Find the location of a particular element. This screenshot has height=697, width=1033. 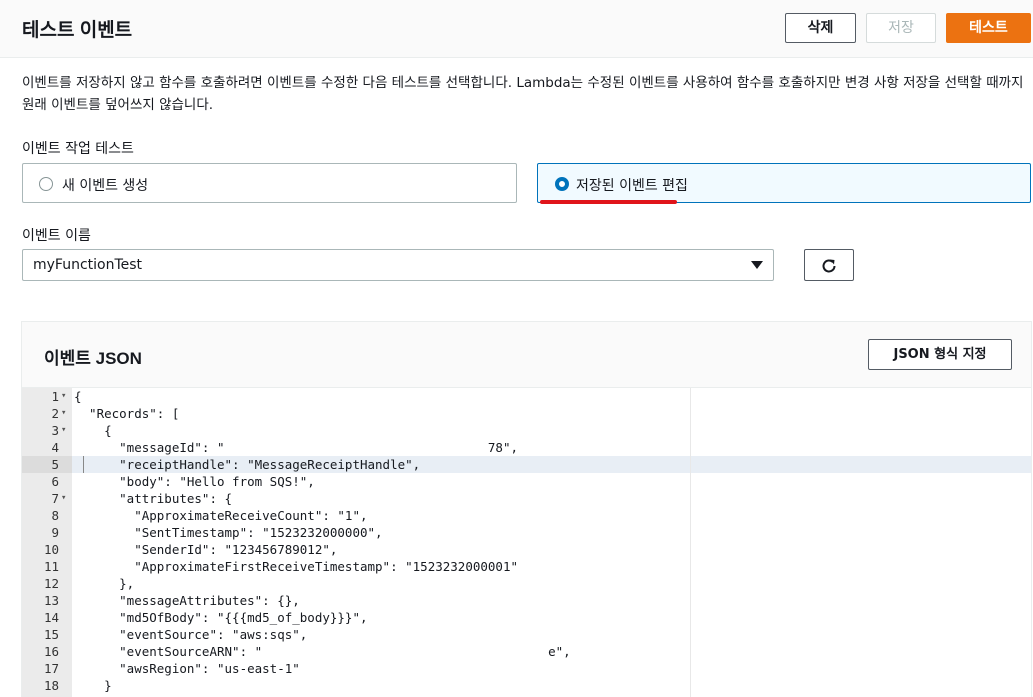

line-number: 1 is located at coordinates (55, 396).